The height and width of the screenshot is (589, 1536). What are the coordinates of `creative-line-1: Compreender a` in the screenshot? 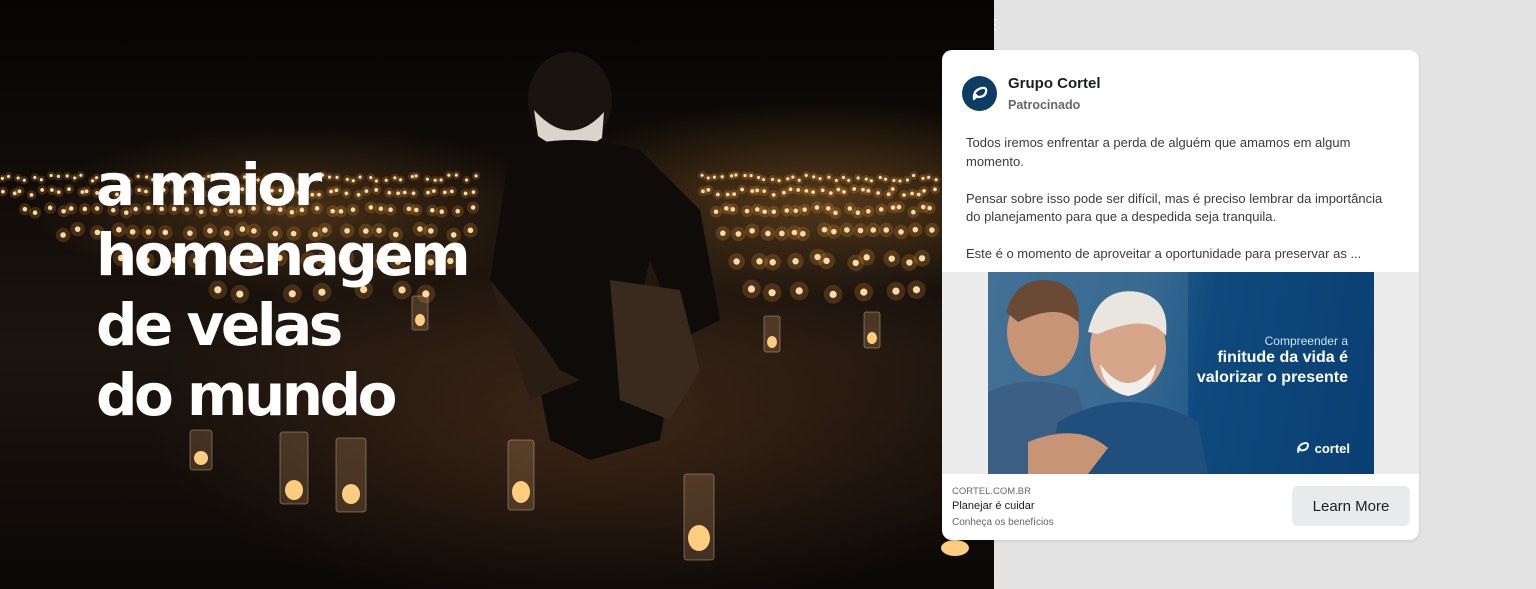 It's located at (1306, 341).